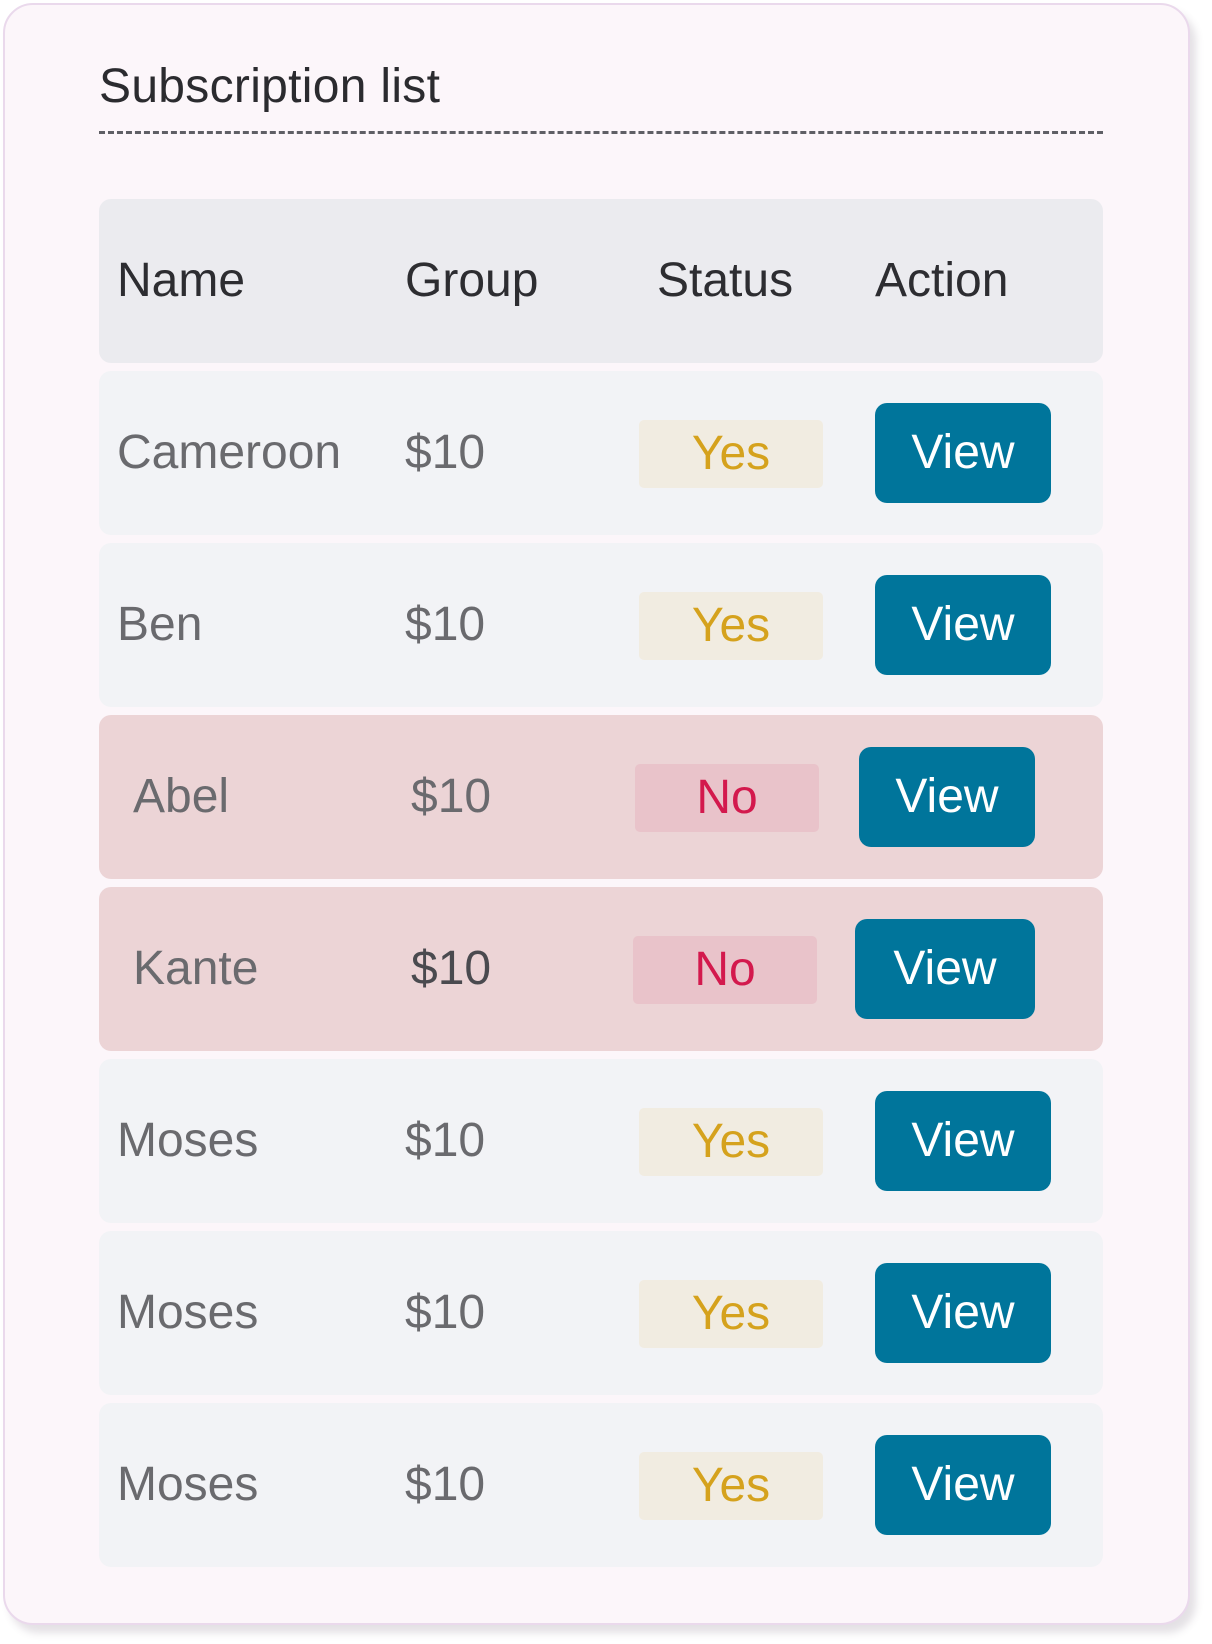 This screenshot has height=1644, width=1212. What do you see at coordinates (725, 280) in the screenshot?
I see `column-header-status: Status` at bounding box center [725, 280].